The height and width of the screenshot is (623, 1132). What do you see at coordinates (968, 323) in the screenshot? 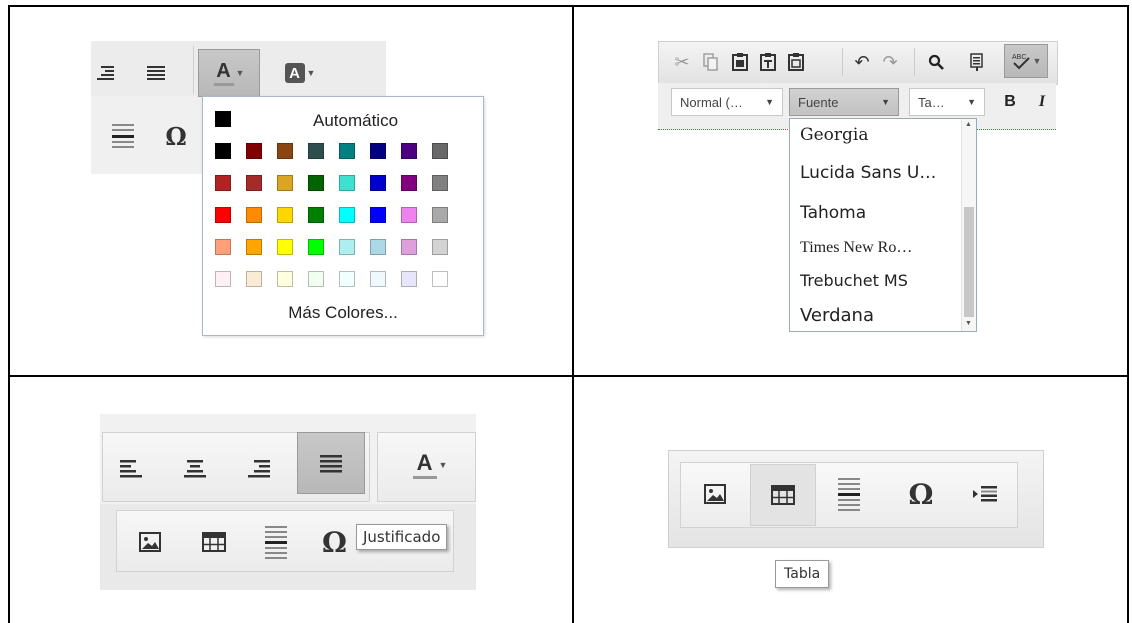
I see `scroll-down-arrow-icon: ▼` at bounding box center [968, 323].